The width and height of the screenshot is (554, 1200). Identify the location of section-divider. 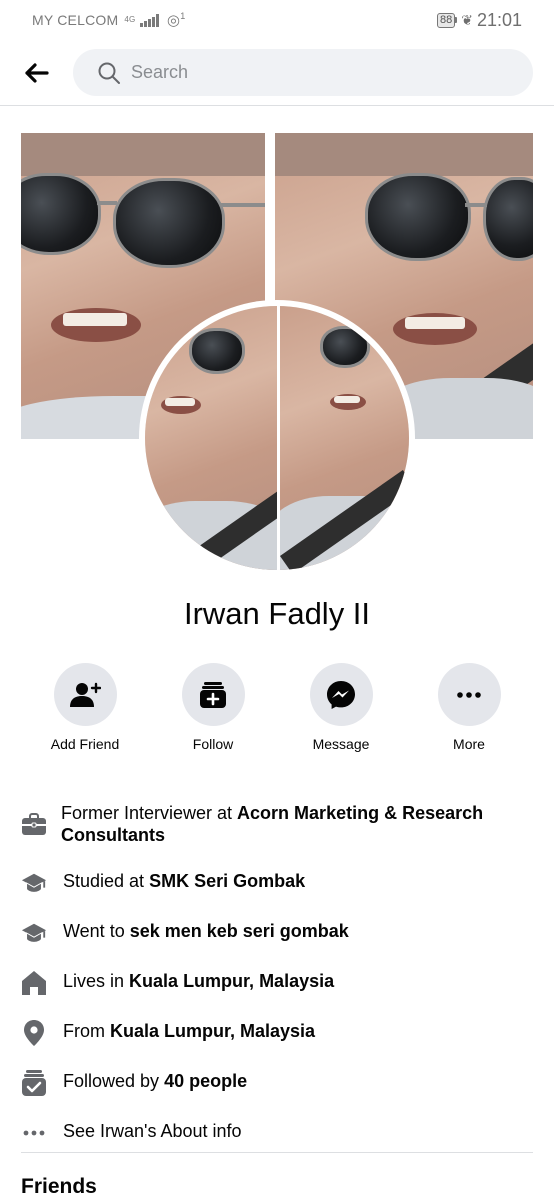
(277, 1152).